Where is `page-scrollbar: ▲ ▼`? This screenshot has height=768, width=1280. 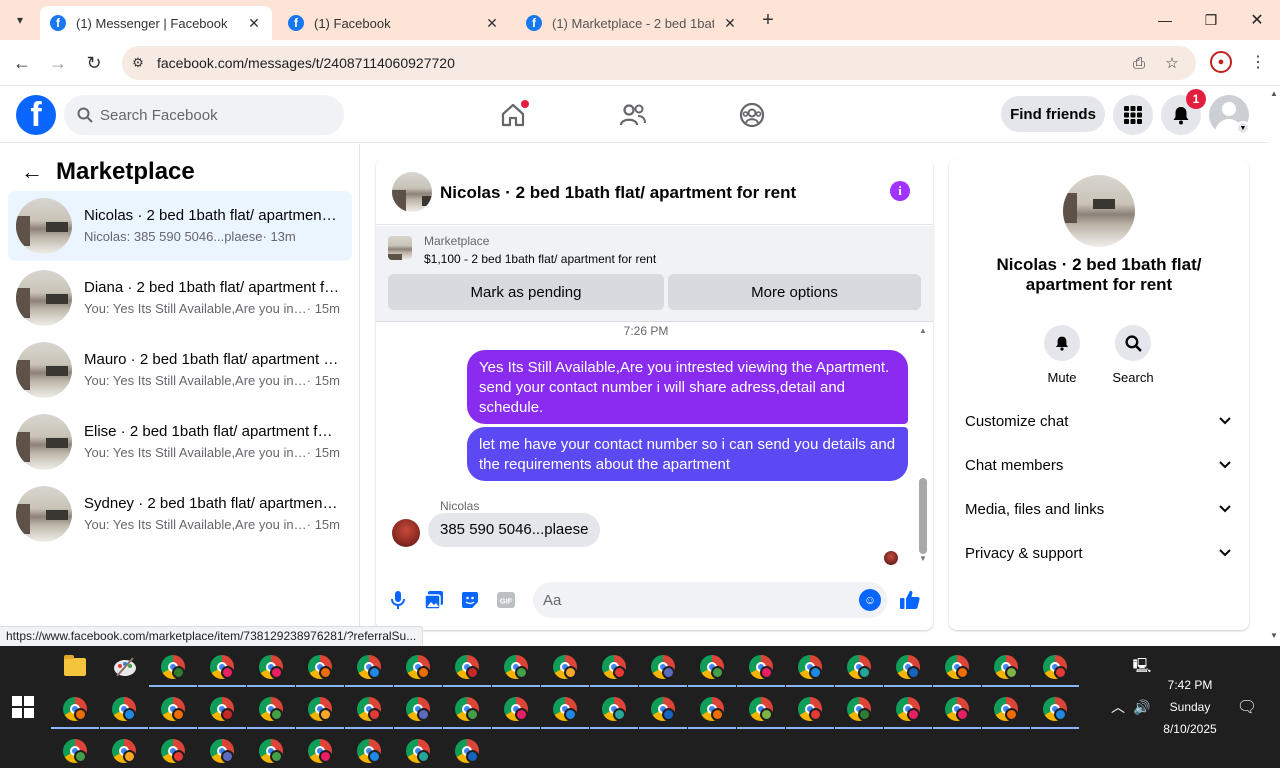
page-scrollbar: ▲ ▼ is located at coordinates (1274, 366).